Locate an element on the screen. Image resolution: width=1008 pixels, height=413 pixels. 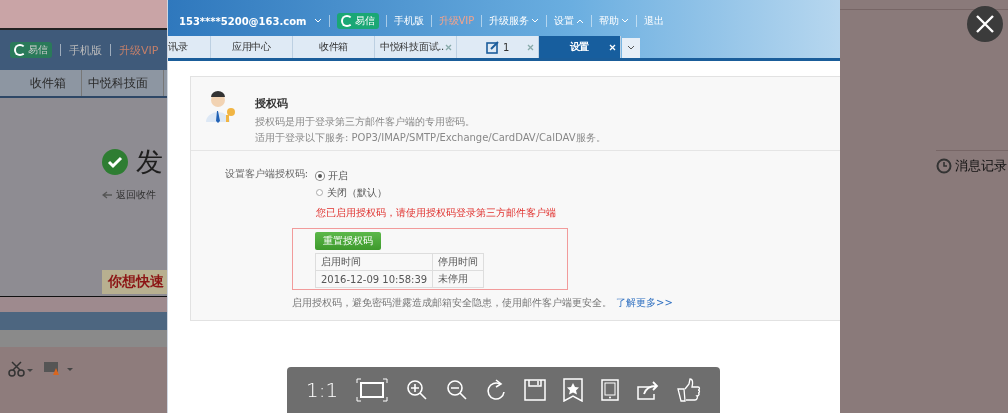
reset-button: 重置授权码 is located at coordinates (348, 241).